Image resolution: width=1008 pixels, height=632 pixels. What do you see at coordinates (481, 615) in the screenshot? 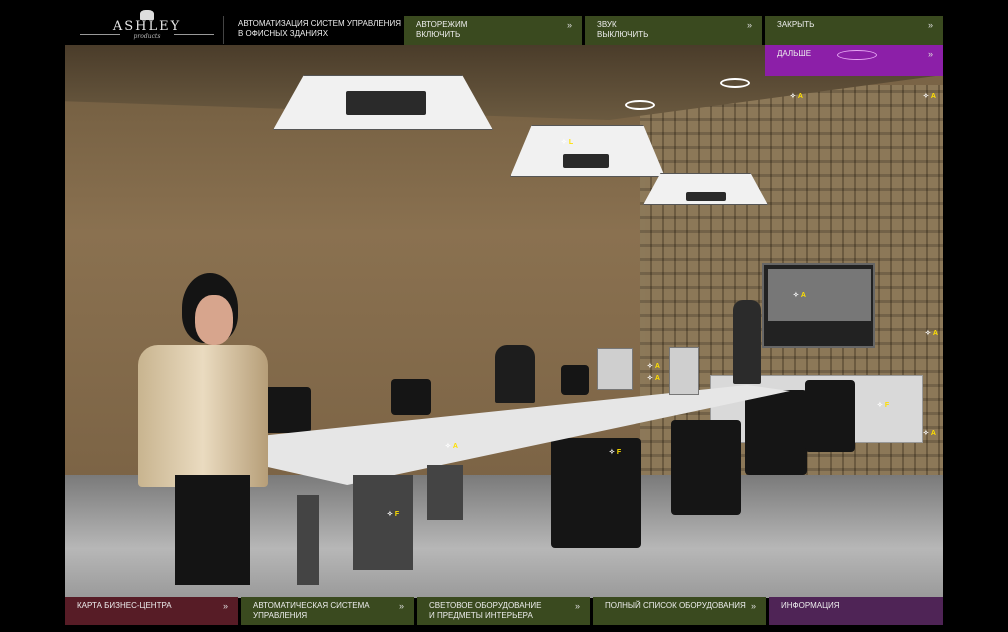
I see `lighting-label-line2: И ПРЕДМЕТЫ ИНТЕРЬЕРА` at bounding box center [481, 615].